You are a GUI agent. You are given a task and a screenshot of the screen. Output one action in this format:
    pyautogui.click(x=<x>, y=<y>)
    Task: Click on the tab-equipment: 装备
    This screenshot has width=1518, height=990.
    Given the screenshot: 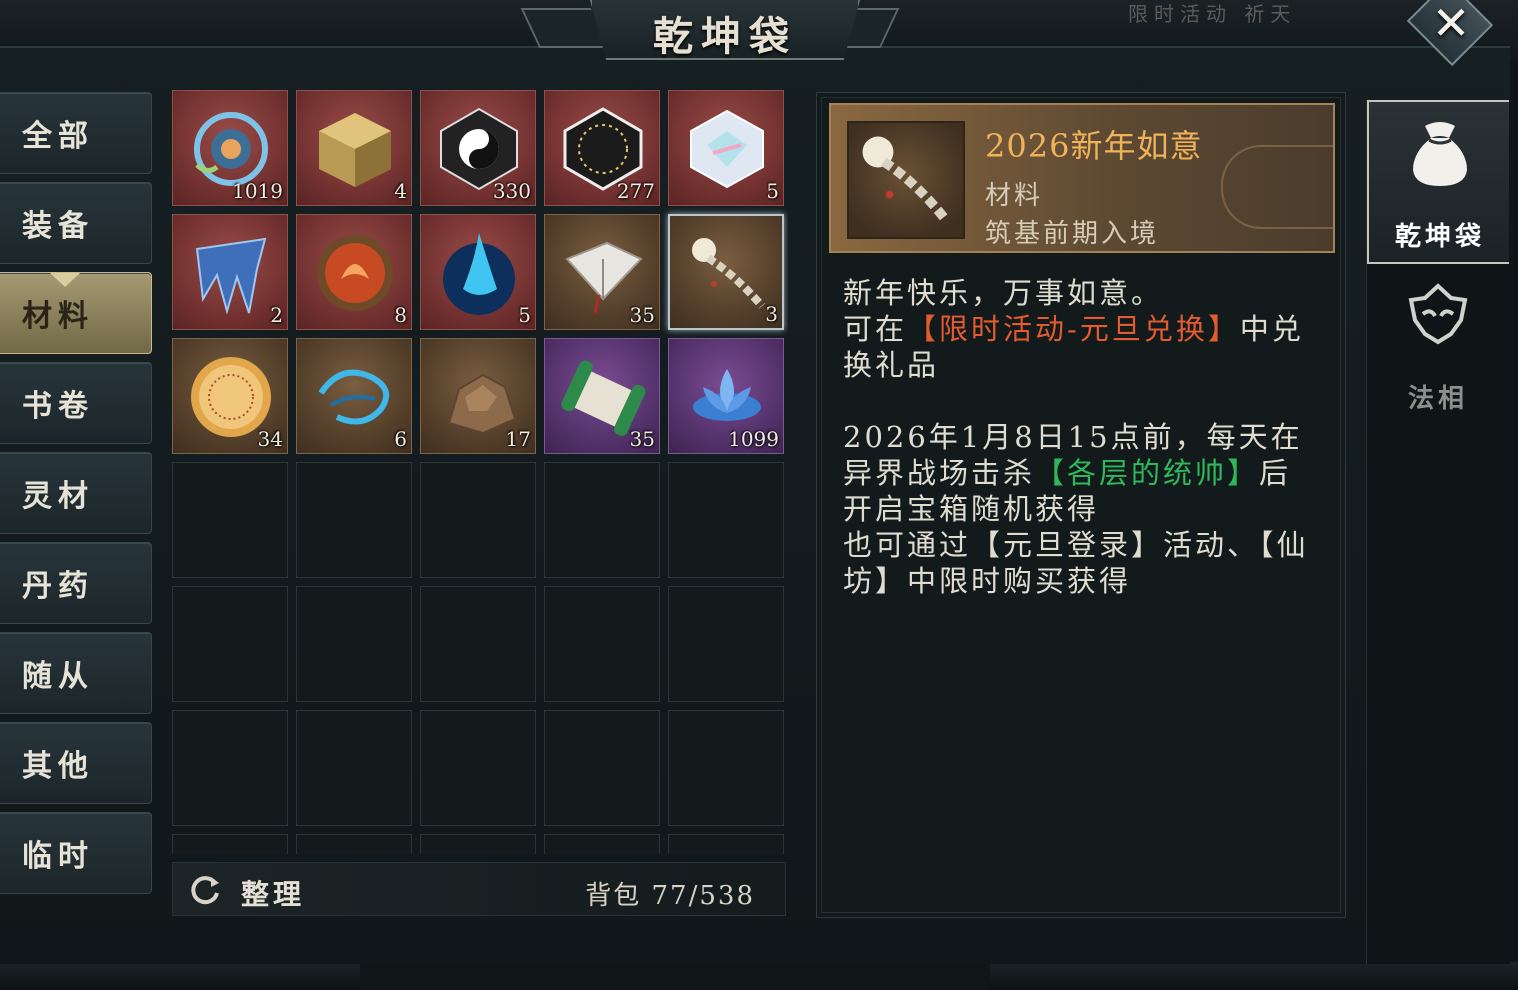 What is the action you would take?
    pyautogui.click(x=76, y=223)
    